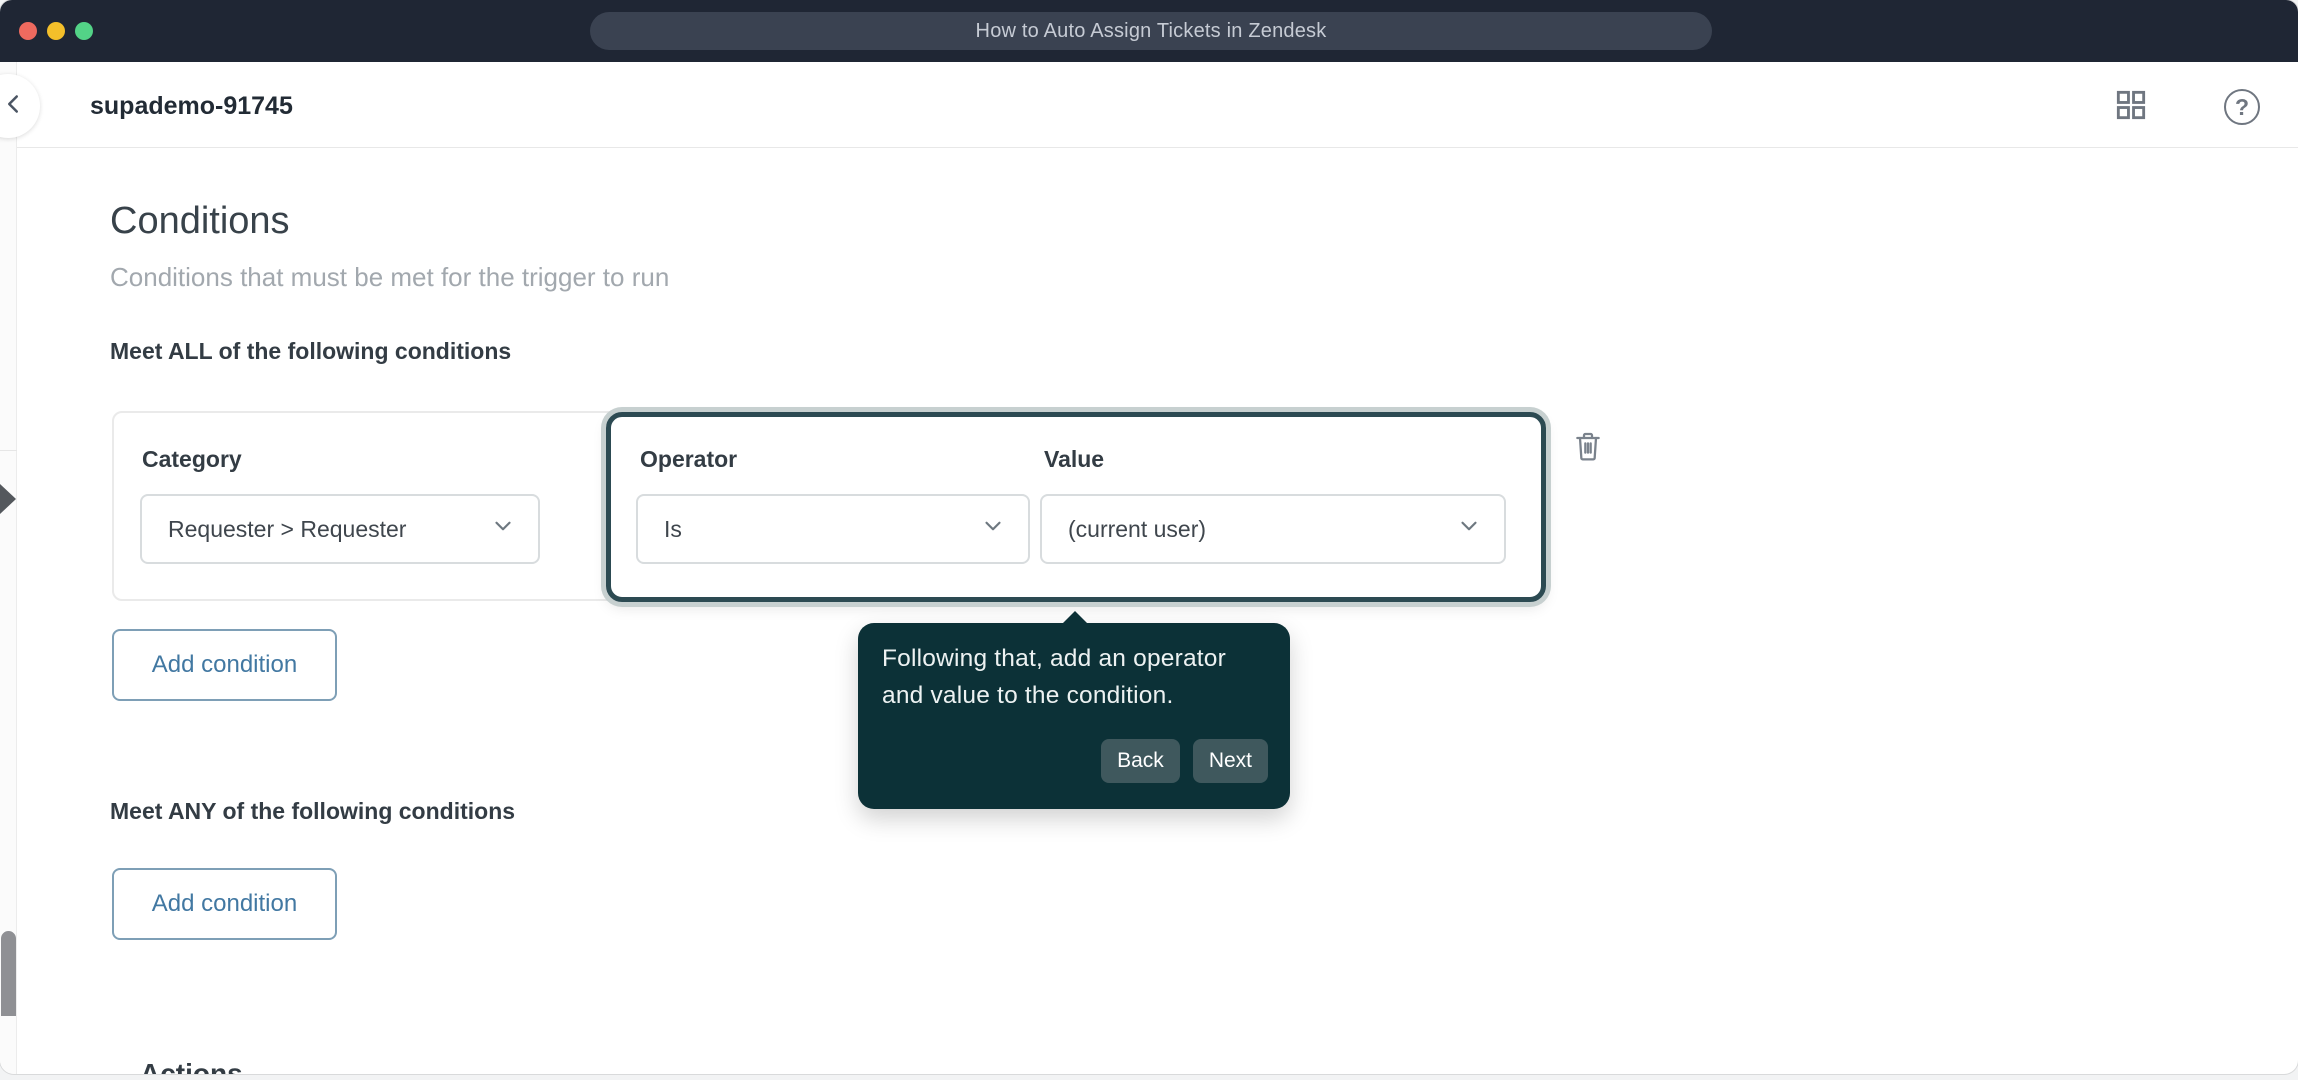 Image resolution: width=2298 pixels, height=1080 pixels. I want to click on tooltip-actions: Back Next, so click(1184, 761).